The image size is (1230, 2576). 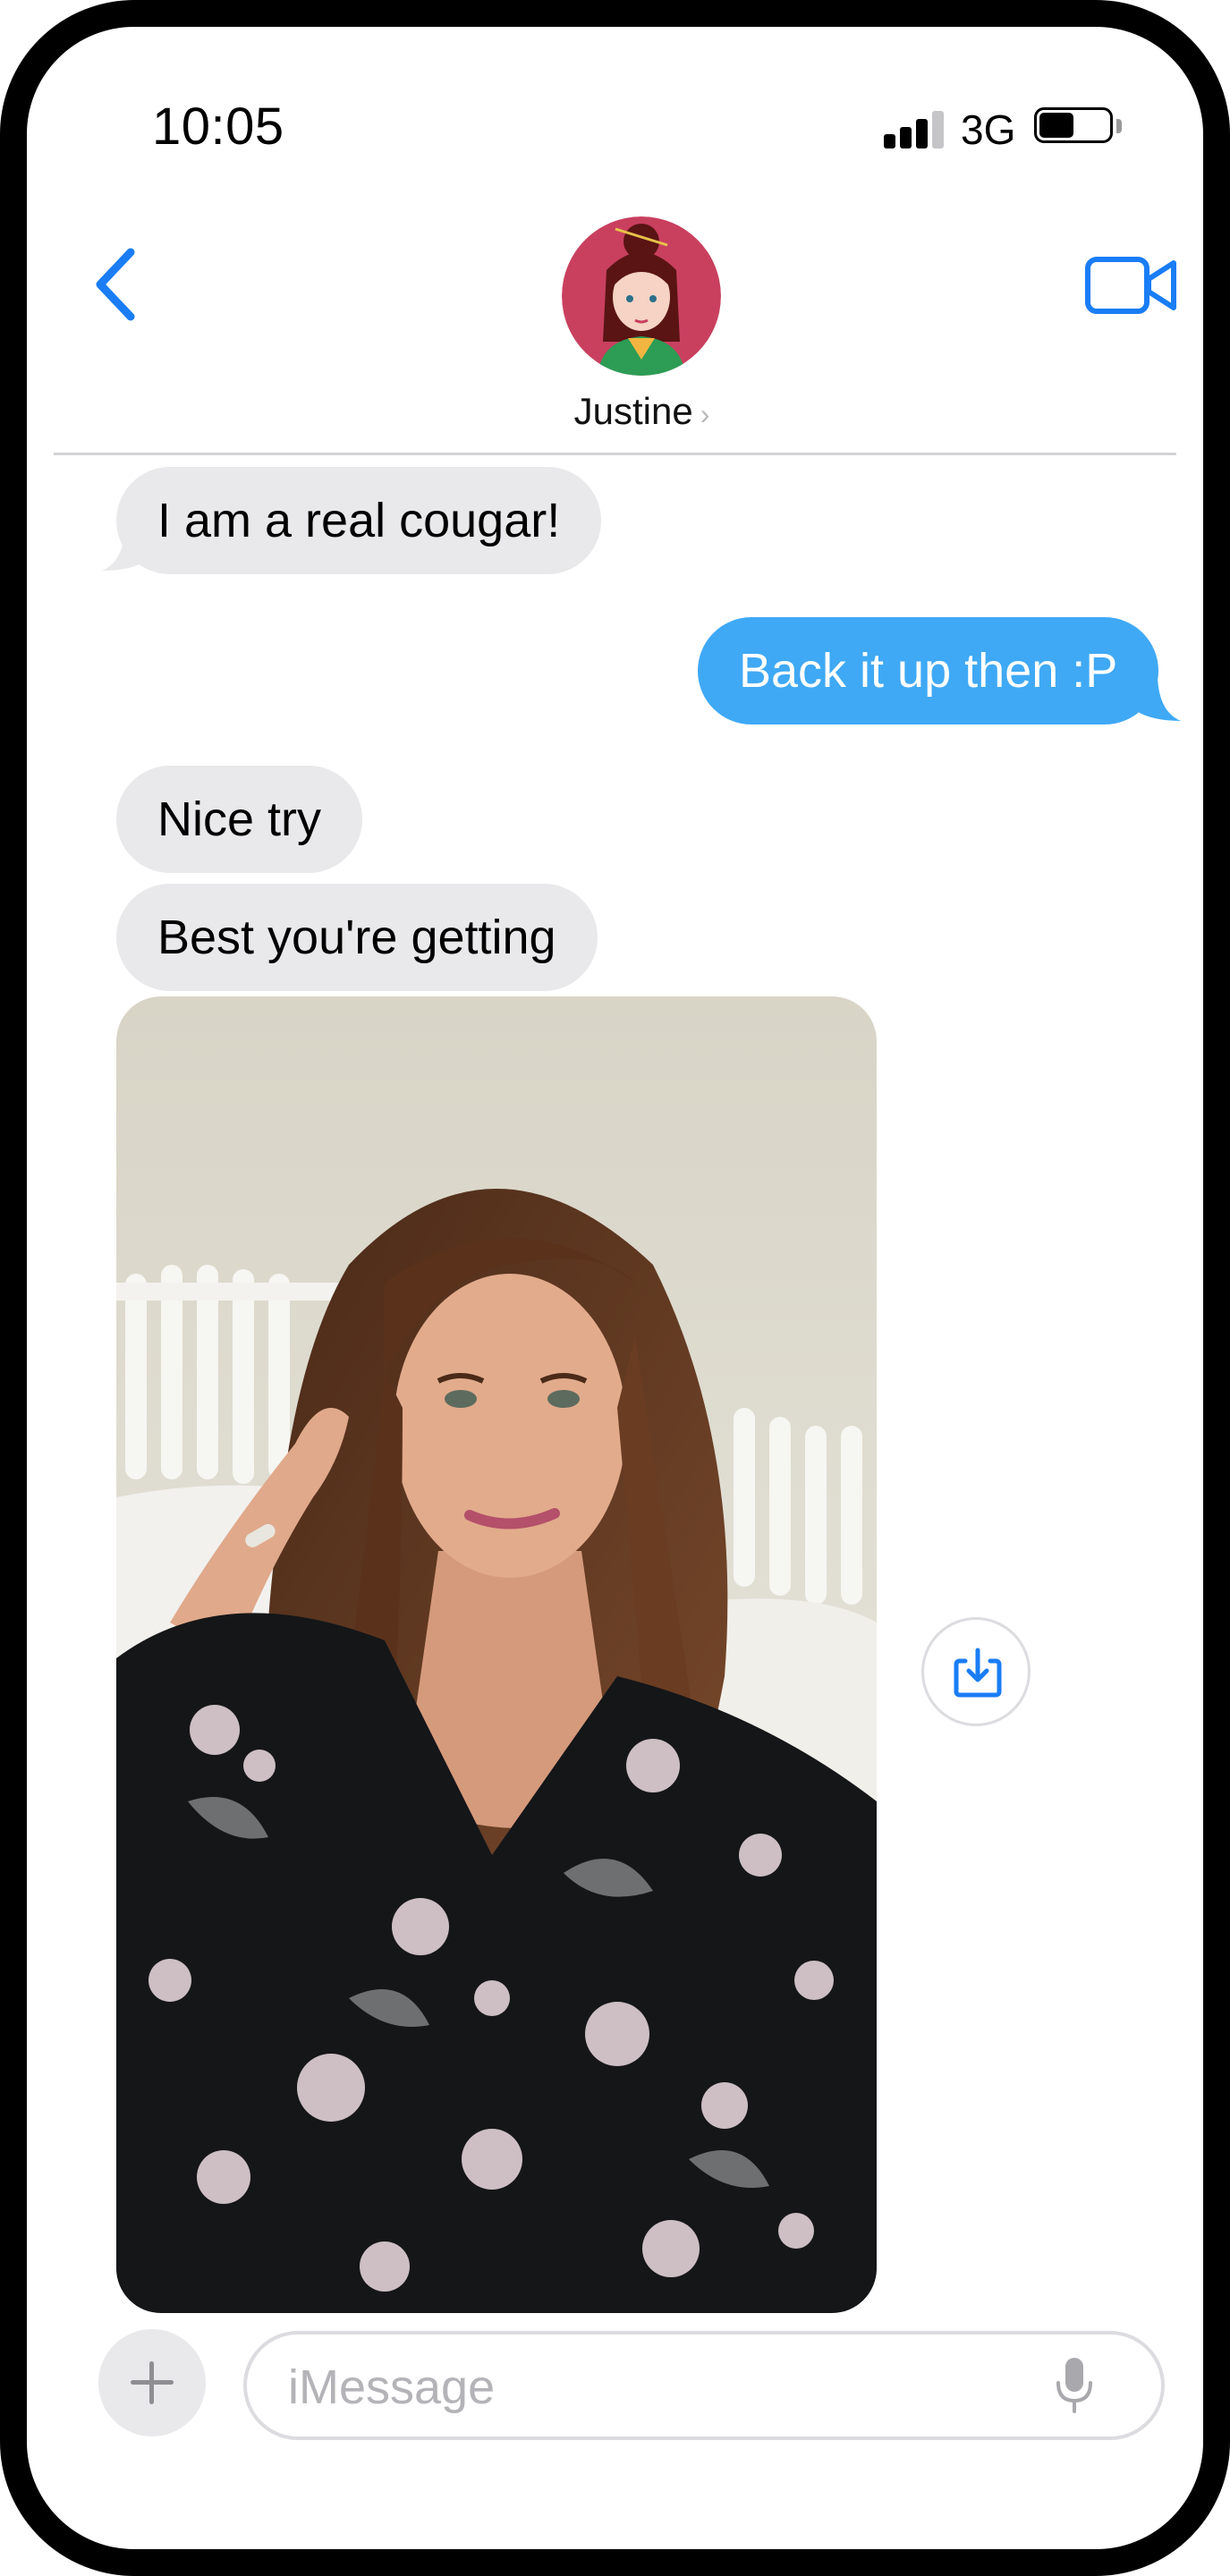 I want to click on contact-name: Justine ›, so click(x=615, y=411).